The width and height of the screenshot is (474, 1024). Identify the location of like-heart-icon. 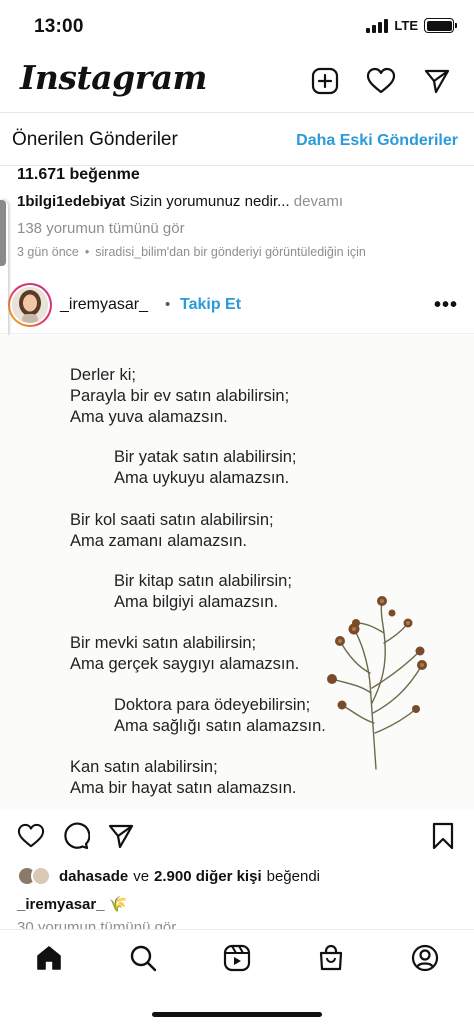
(31, 836).